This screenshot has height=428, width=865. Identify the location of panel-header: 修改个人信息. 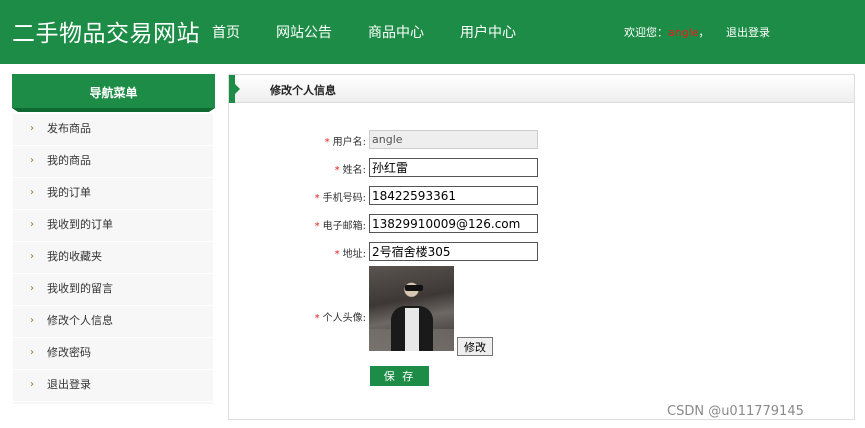
(541, 89).